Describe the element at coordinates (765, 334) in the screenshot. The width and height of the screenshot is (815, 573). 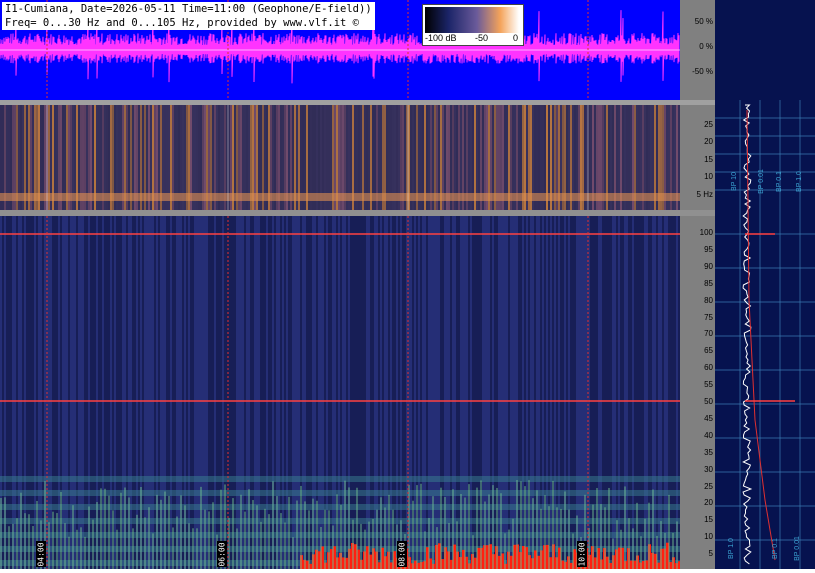
I see `spectrum-profile-plot` at that location.